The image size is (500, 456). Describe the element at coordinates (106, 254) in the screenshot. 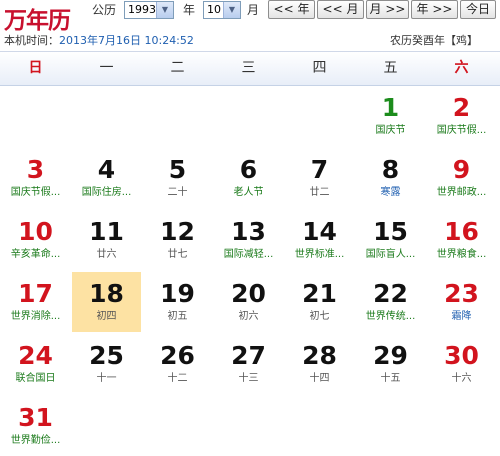

I see `day-subtext: 廿六` at that location.